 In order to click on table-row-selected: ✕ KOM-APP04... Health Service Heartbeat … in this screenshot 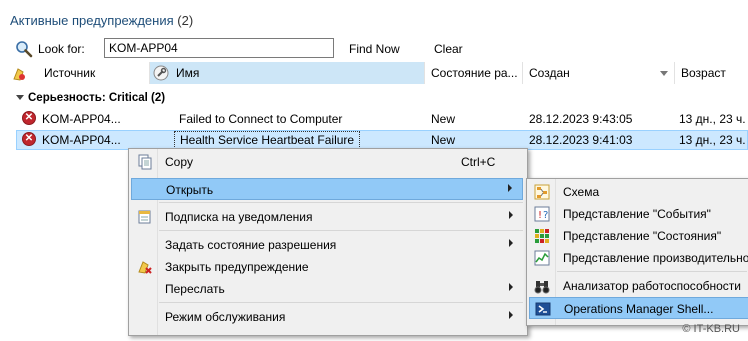, I will do `click(382, 140)`.